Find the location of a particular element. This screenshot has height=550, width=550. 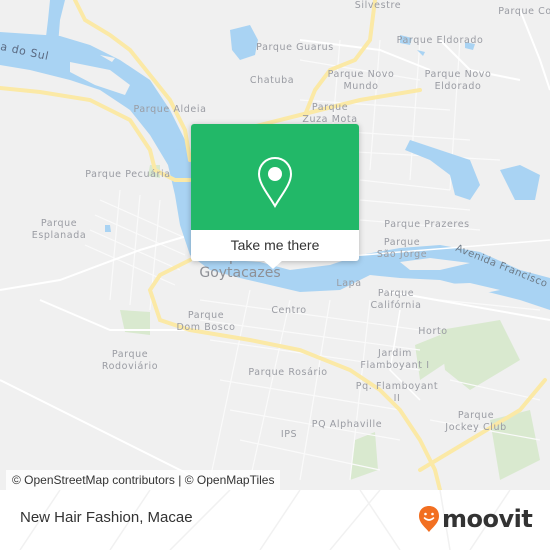

place-line: Jockey Club is located at coordinates (476, 427).